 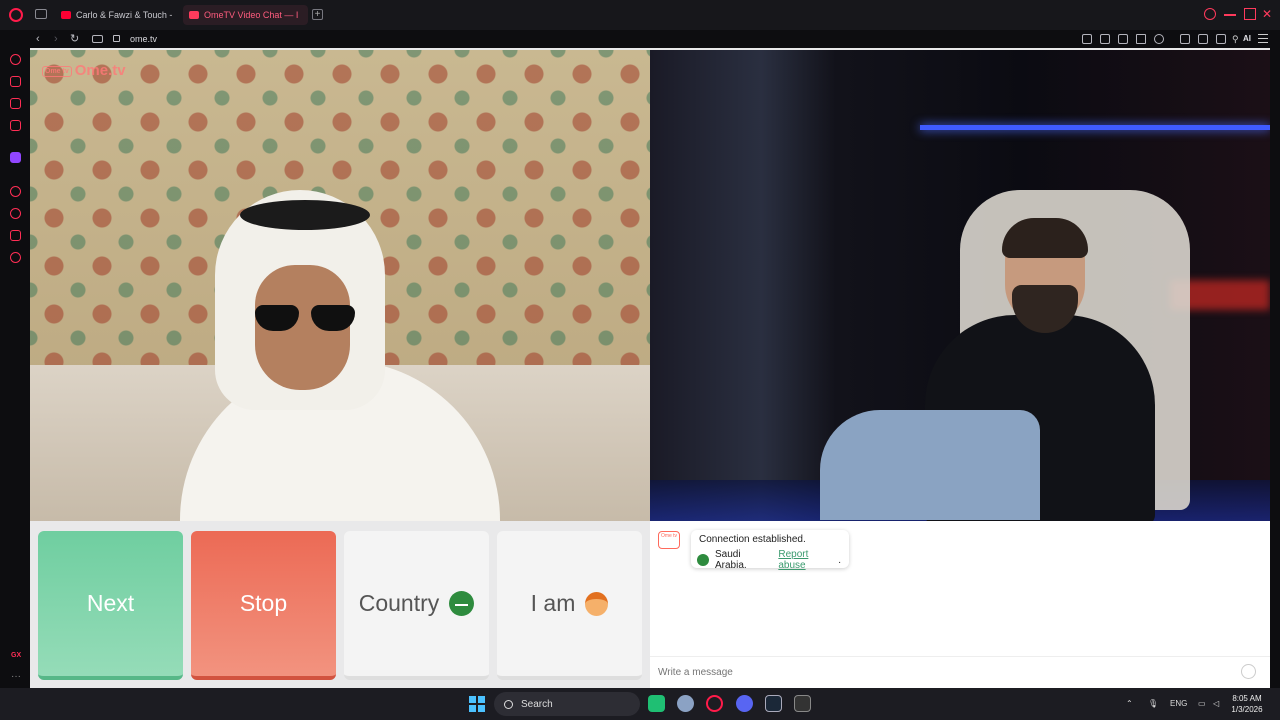 What do you see at coordinates (1203, 39) in the screenshot?
I see `wallet-icon` at bounding box center [1203, 39].